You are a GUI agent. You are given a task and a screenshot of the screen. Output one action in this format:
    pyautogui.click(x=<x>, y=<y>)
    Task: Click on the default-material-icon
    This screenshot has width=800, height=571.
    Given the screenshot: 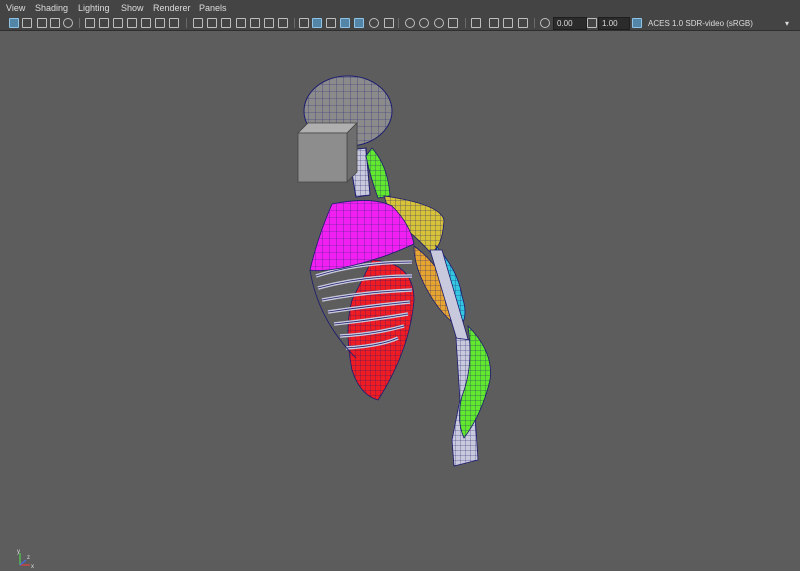 What is the action you would take?
    pyautogui.click(x=331, y=23)
    